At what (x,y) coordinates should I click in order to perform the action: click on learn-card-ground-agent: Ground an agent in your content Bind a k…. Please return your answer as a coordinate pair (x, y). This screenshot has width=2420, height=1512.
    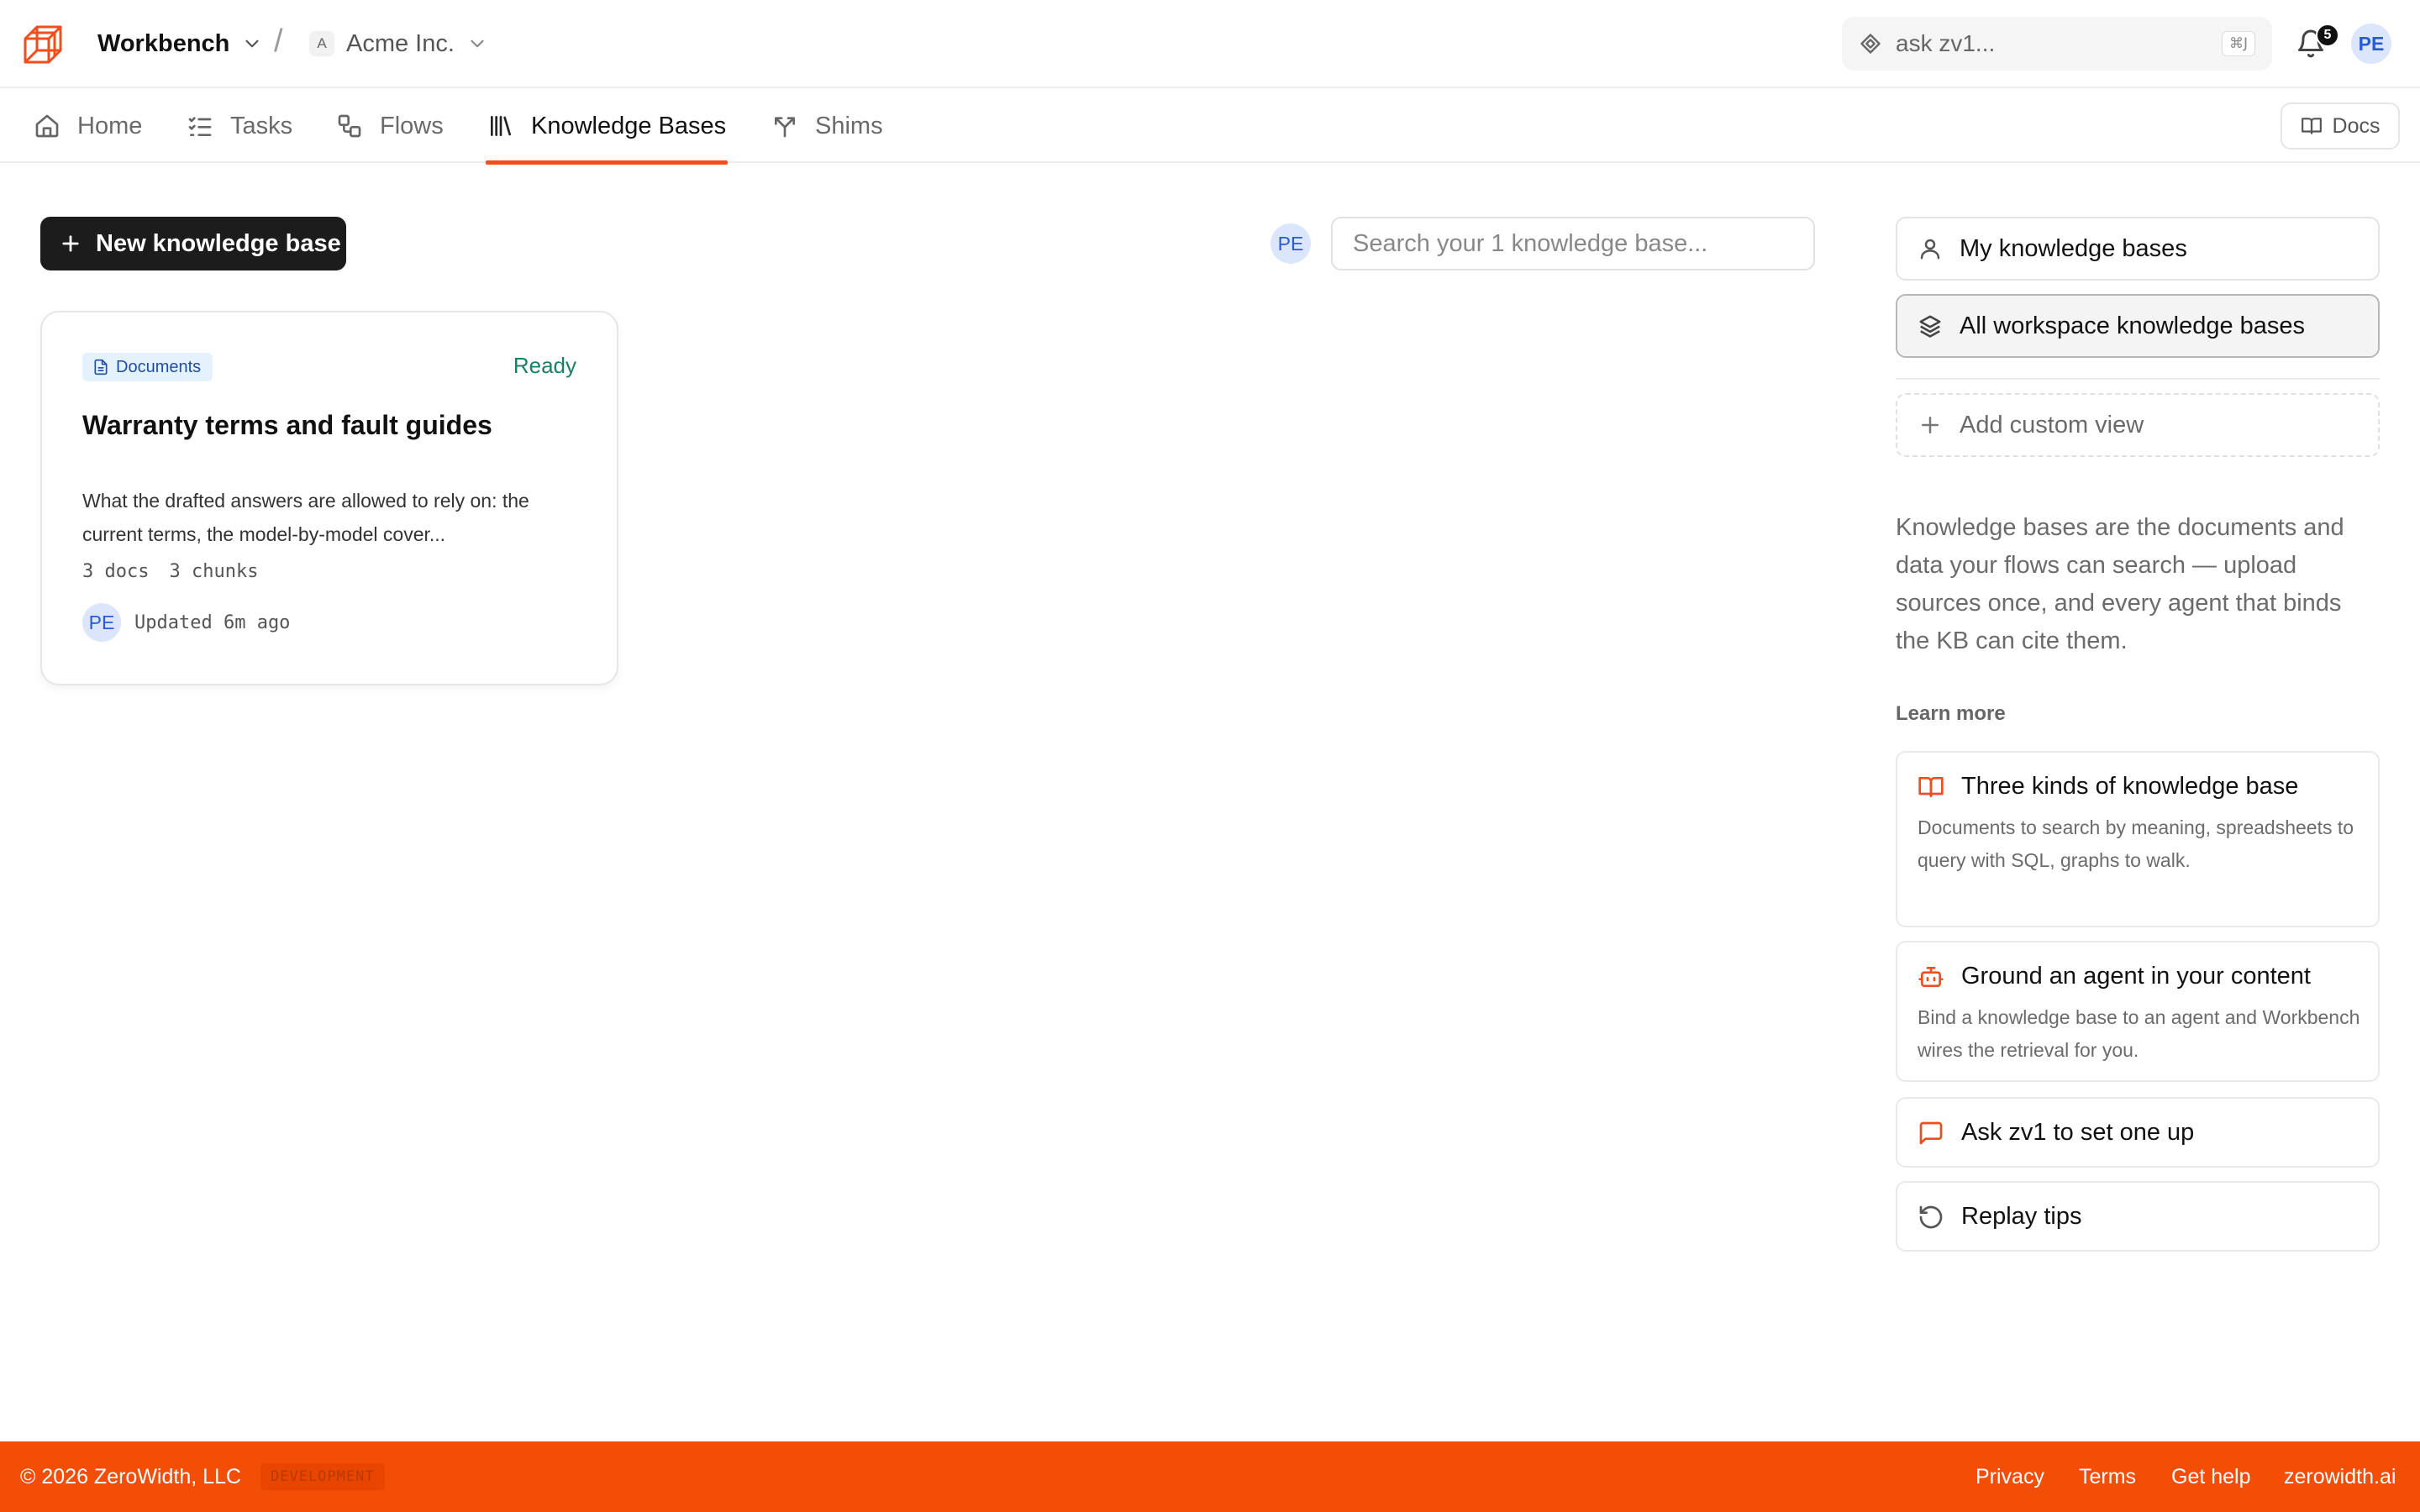
    Looking at the image, I should click on (2138, 1011).